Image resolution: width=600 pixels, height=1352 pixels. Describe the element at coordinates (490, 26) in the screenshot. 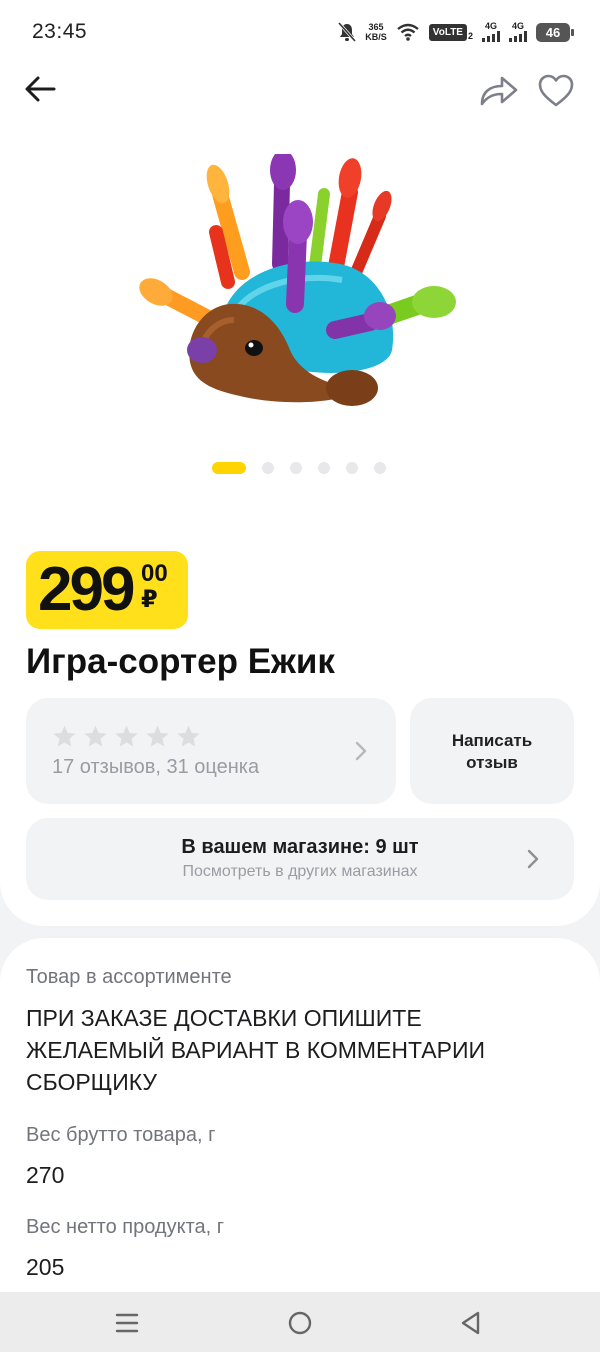

I see `signal-1-label: 4G` at that location.